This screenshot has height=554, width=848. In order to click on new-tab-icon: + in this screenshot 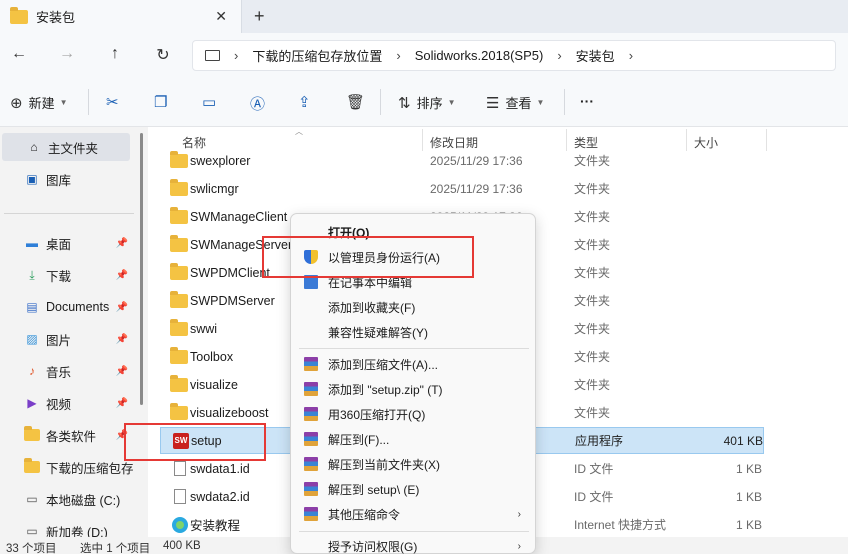, I will do `click(259, 16)`.